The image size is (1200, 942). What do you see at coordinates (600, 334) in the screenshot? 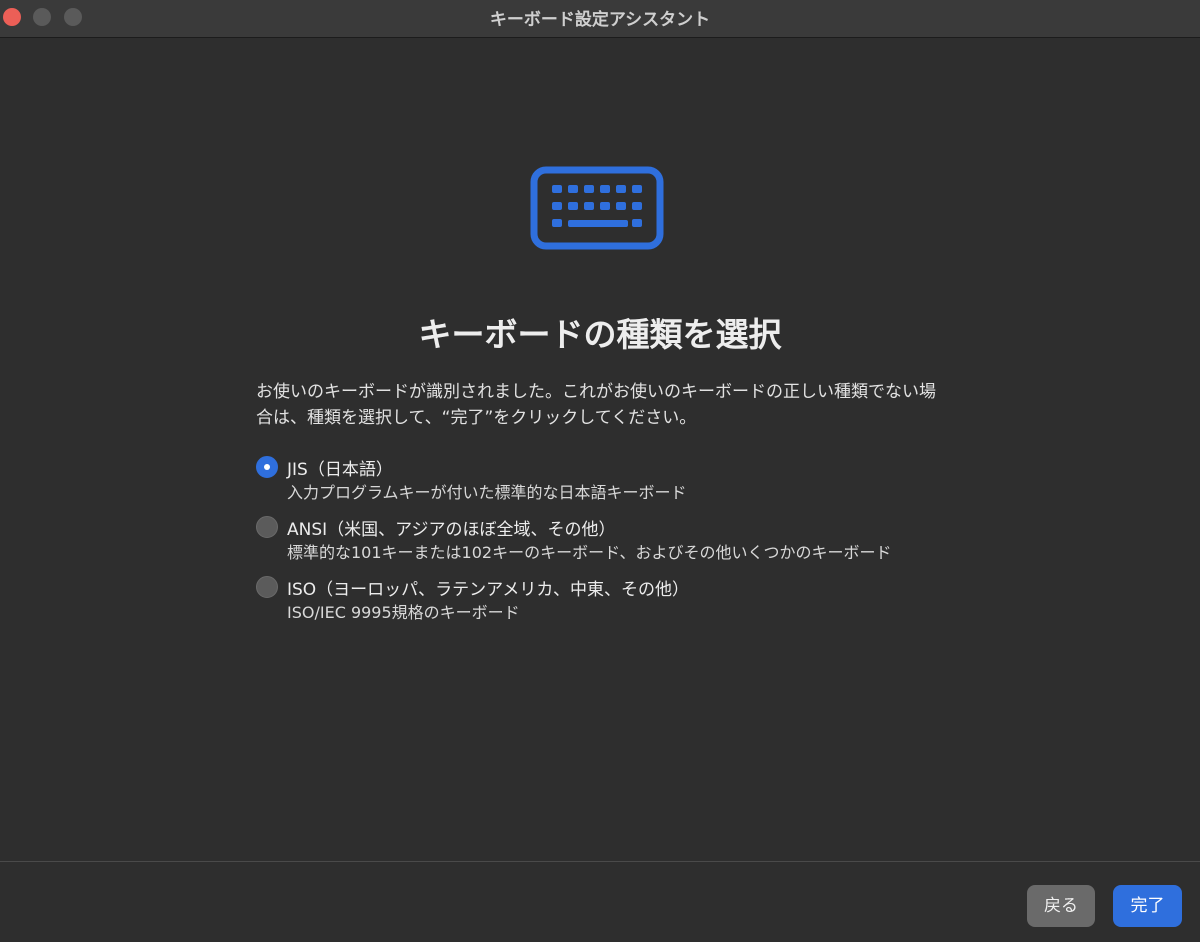
I see `page-heading: キーボードの種類を選択` at bounding box center [600, 334].